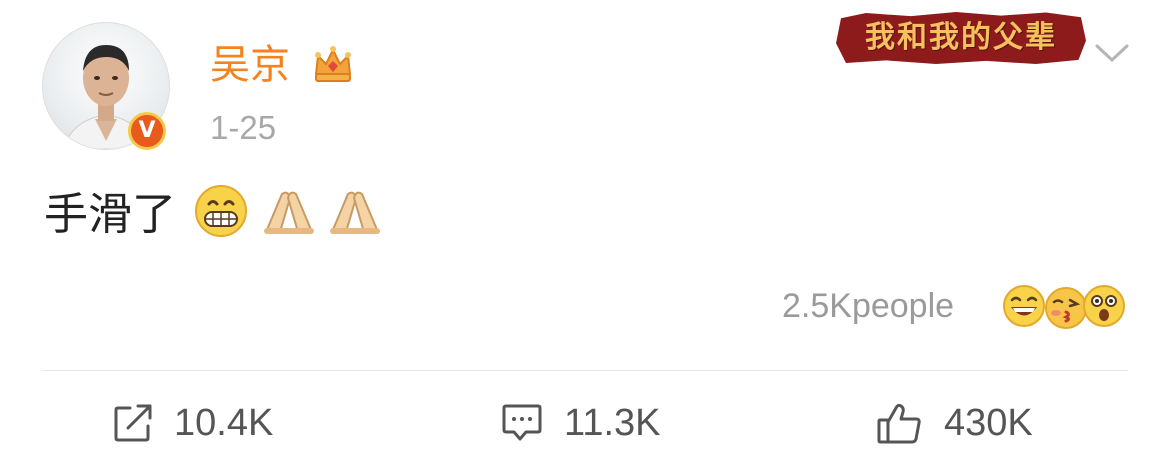 The width and height of the screenshot is (1170, 465). Describe the element at coordinates (1104, 306) in the screenshot. I see `surprised-face-icon` at that location.